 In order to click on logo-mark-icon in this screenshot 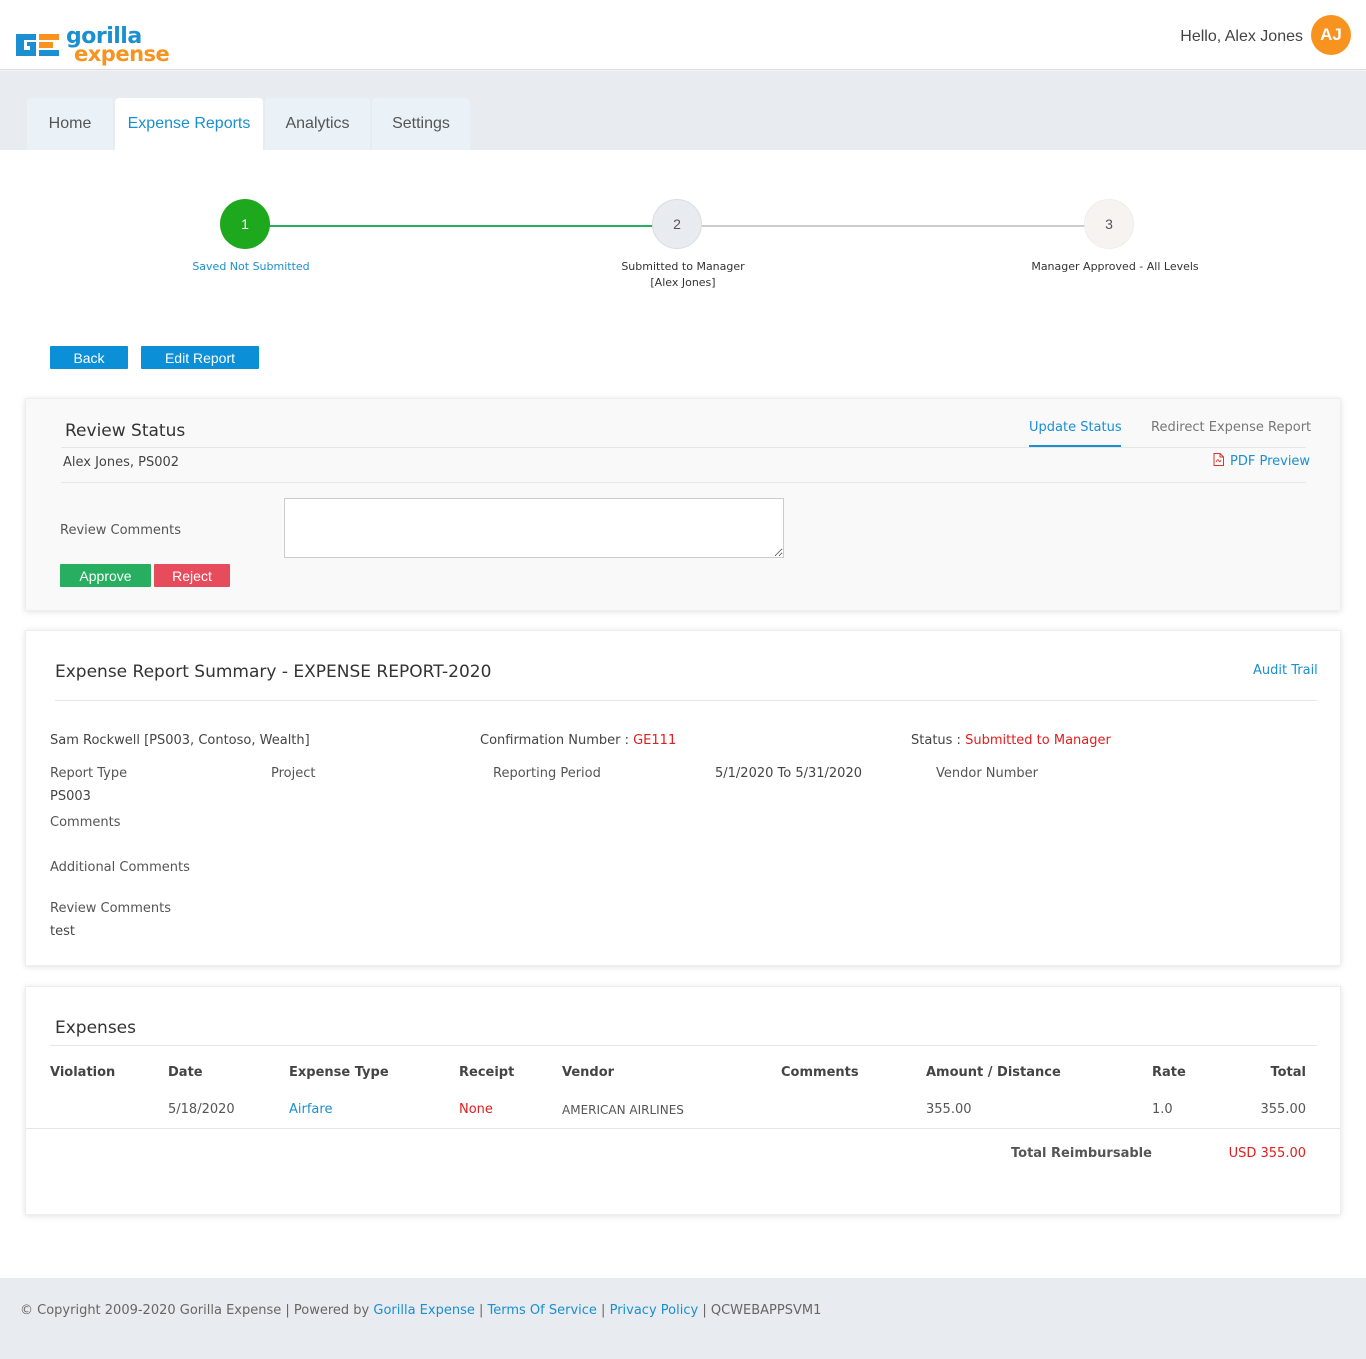, I will do `click(38, 45)`.